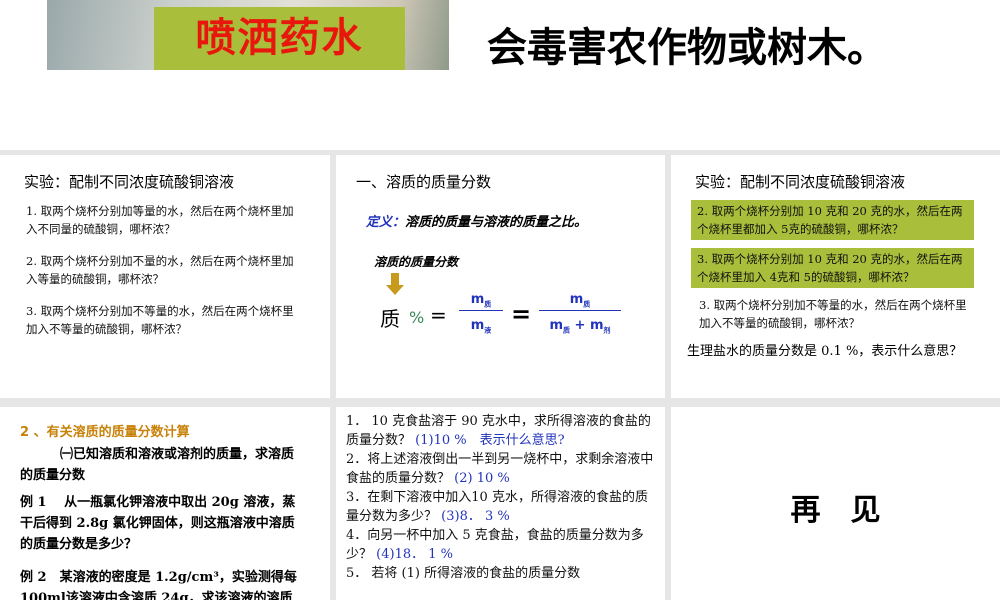 The image size is (1000, 600). Describe the element at coordinates (835, 510) in the screenshot. I see `goodbye-text: 再 见` at that location.